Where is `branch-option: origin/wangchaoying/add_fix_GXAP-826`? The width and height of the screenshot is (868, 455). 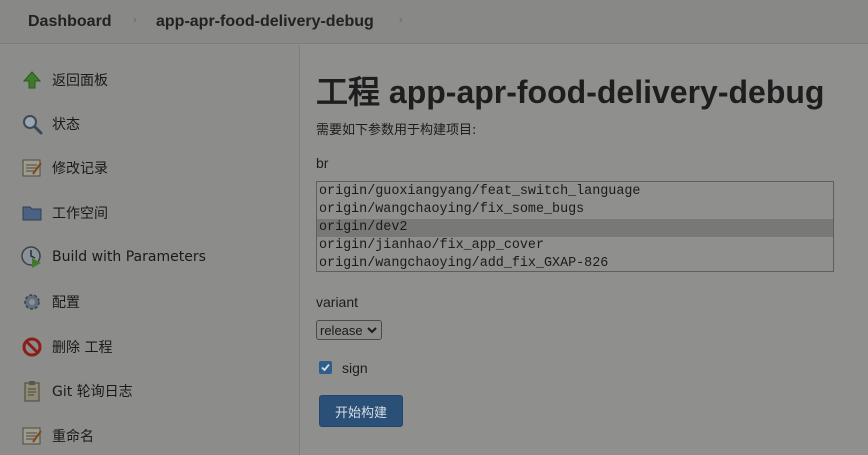 branch-option: origin/wangchaoying/add_fix_GXAP-826 is located at coordinates (575, 263).